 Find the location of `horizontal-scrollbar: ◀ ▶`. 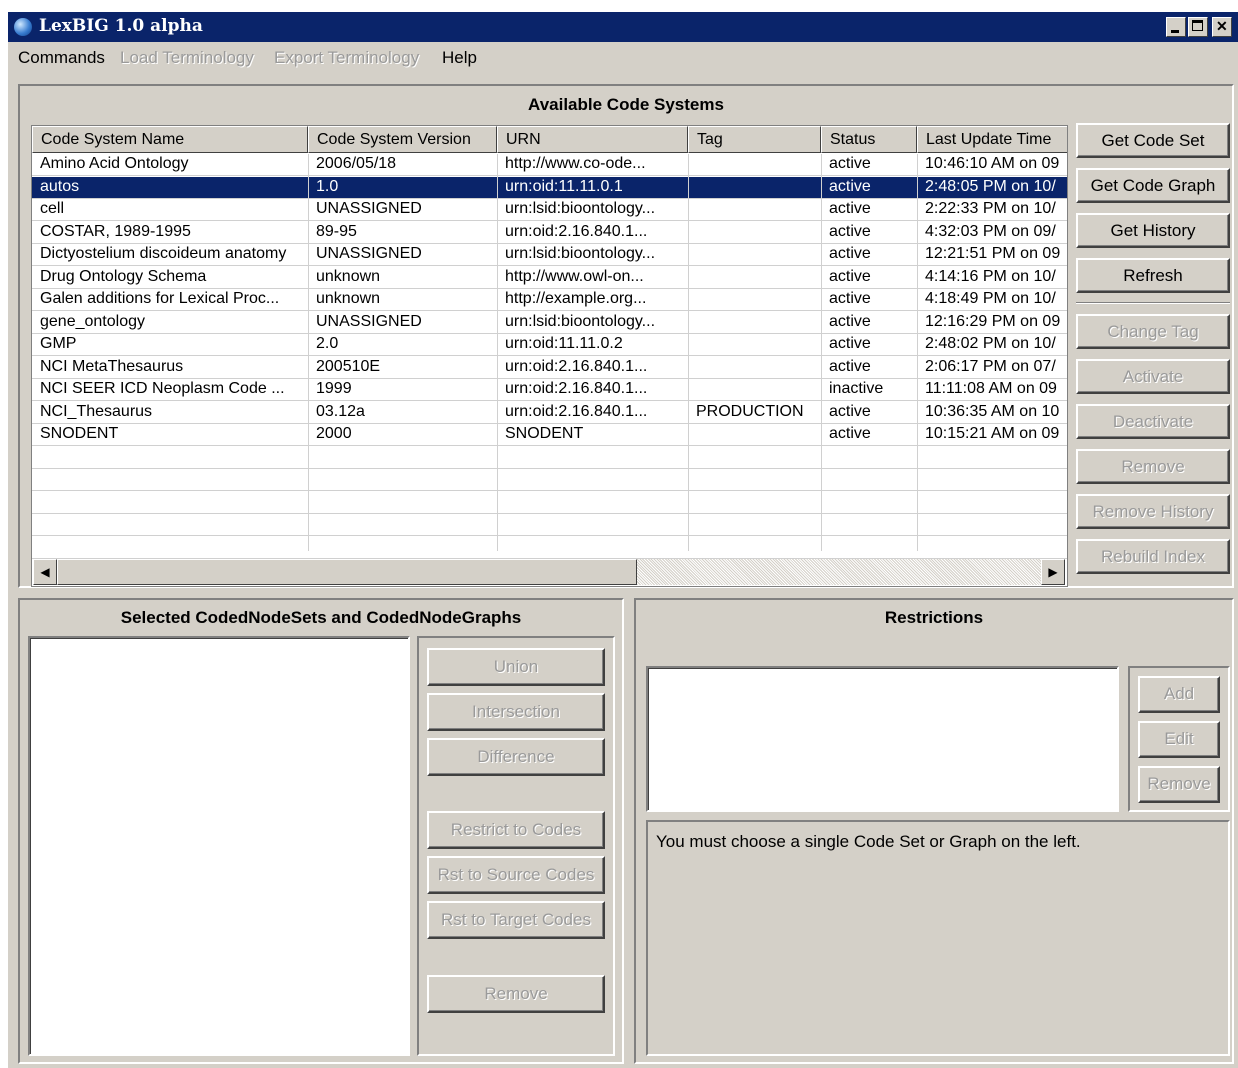

horizontal-scrollbar: ◀ ▶ is located at coordinates (549, 572).